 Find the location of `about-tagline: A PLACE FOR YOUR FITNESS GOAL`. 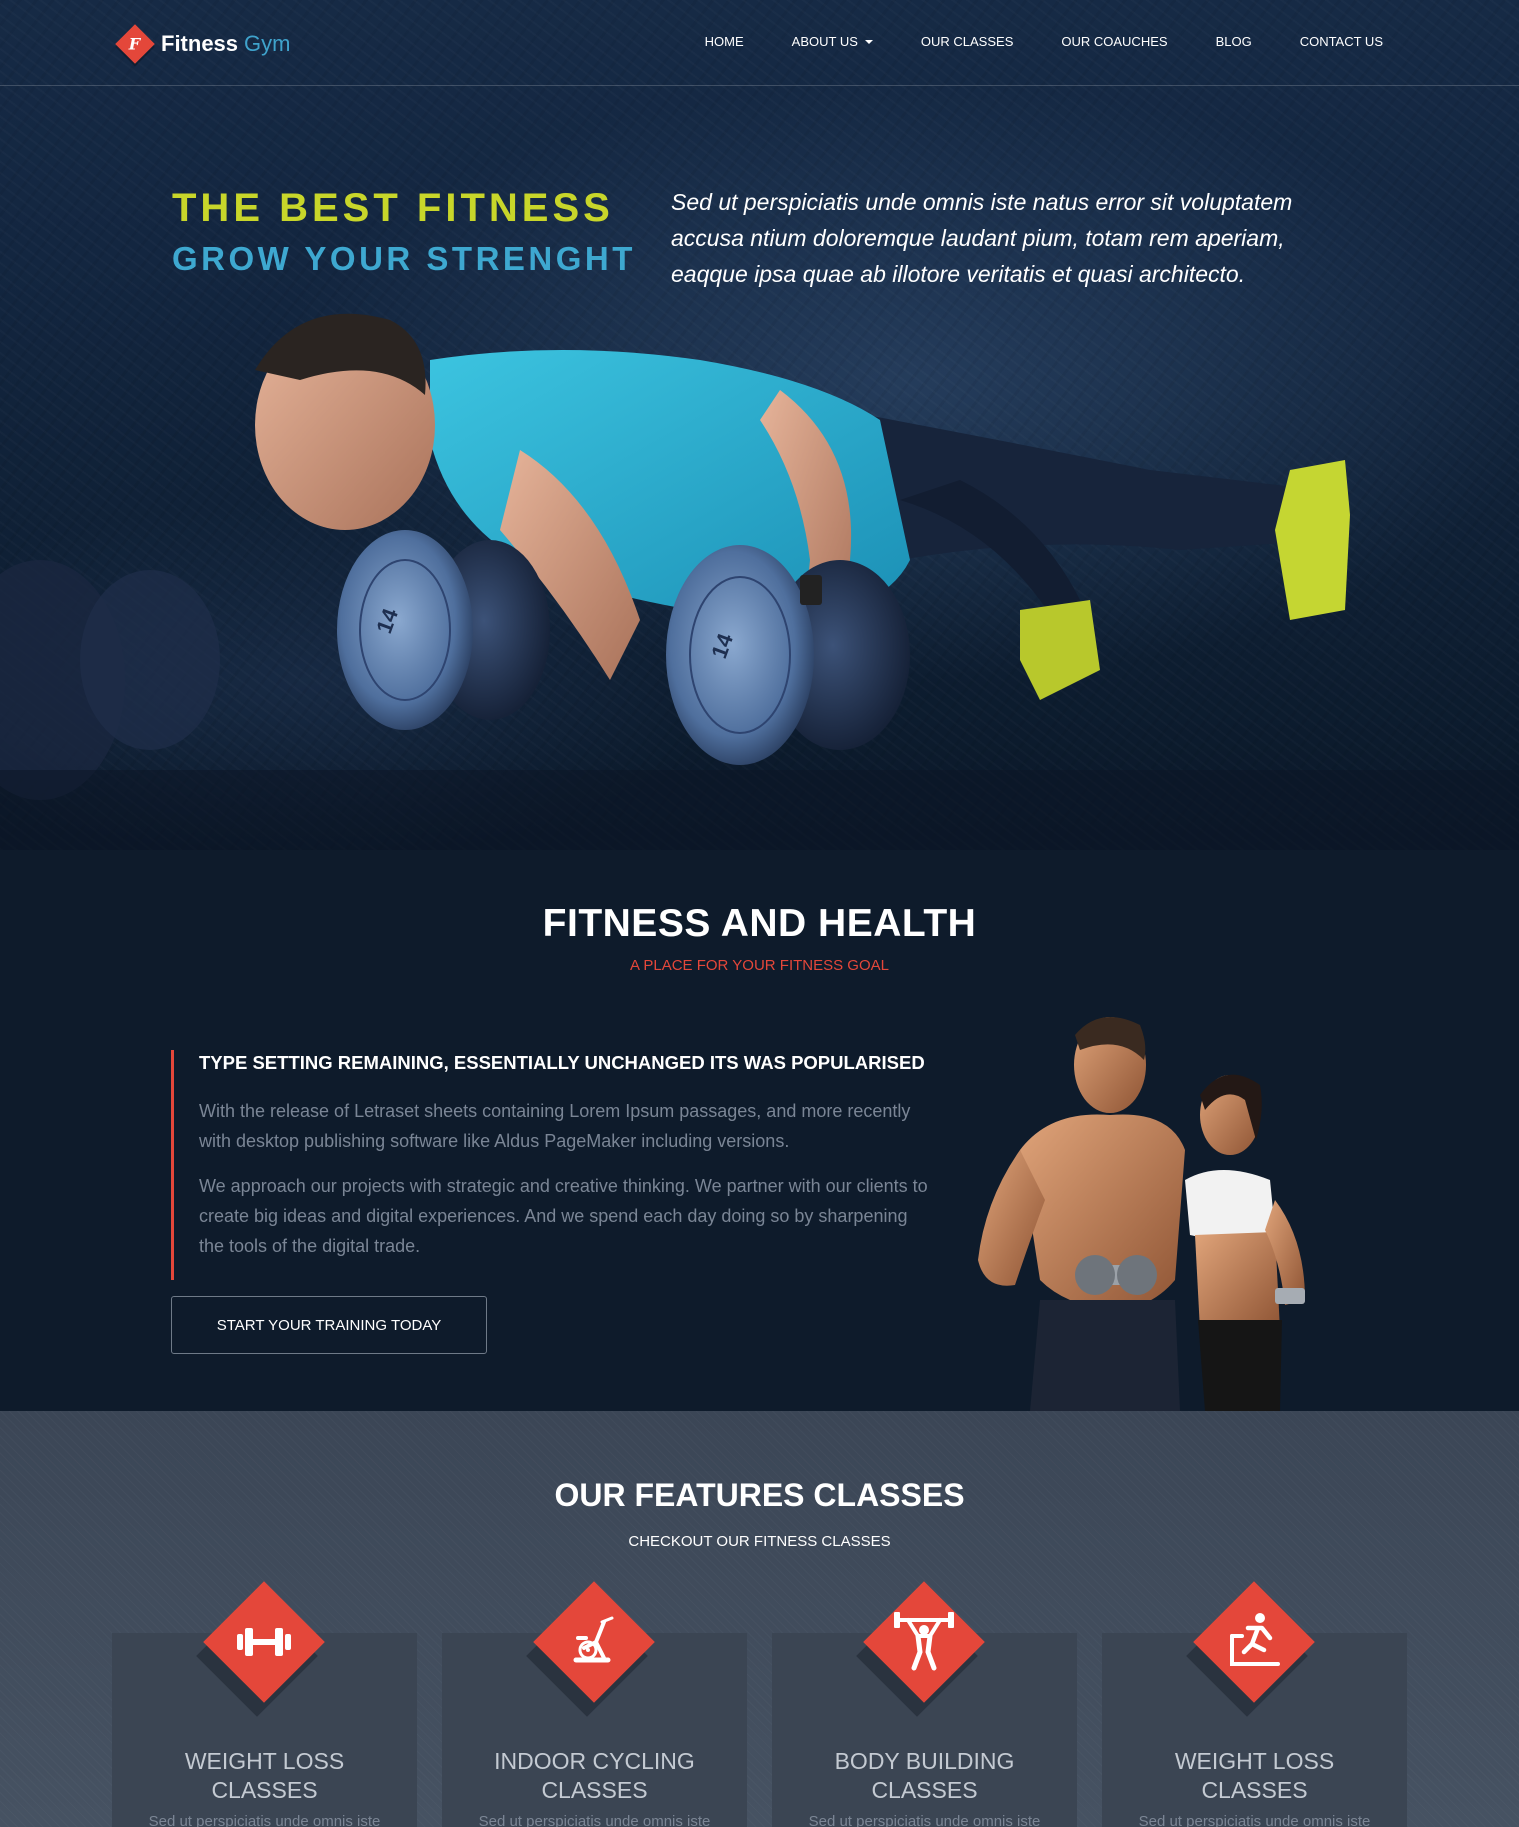

about-tagline: A PLACE FOR YOUR FITNESS GOAL is located at coordinates (759, 965).